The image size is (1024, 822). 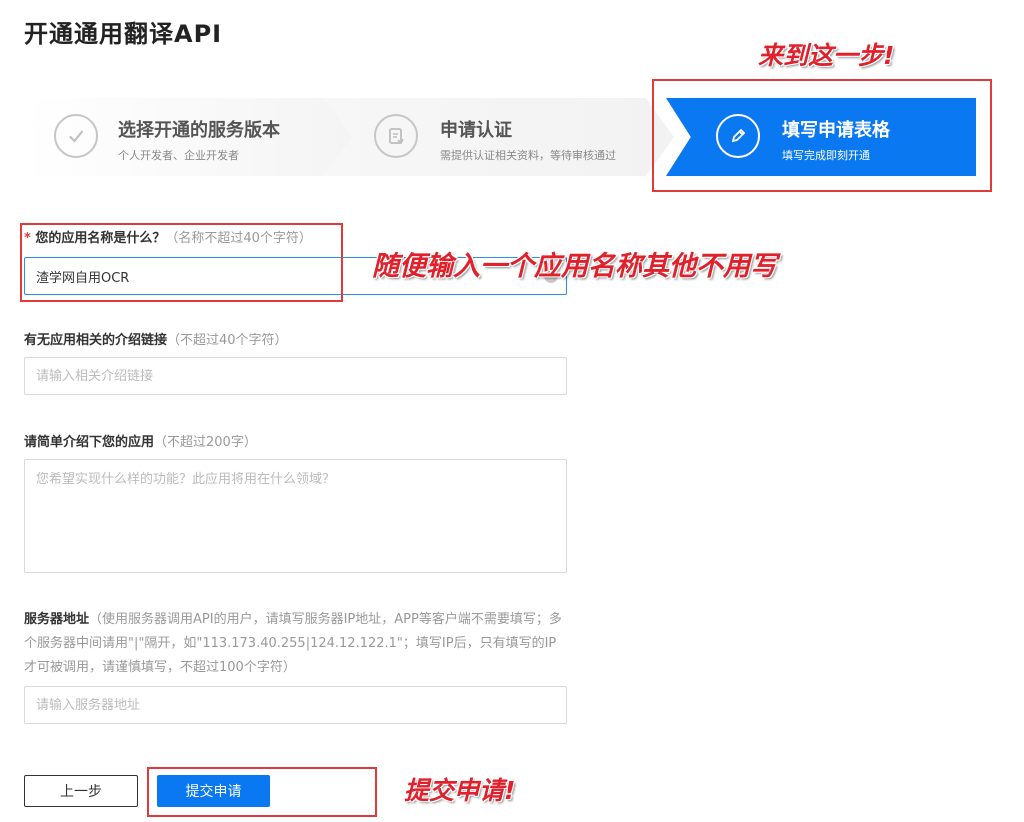 What do you see at coordinates (76, 136) in the screenshot?
I see `check-icon` at bounding box center [76, 136].